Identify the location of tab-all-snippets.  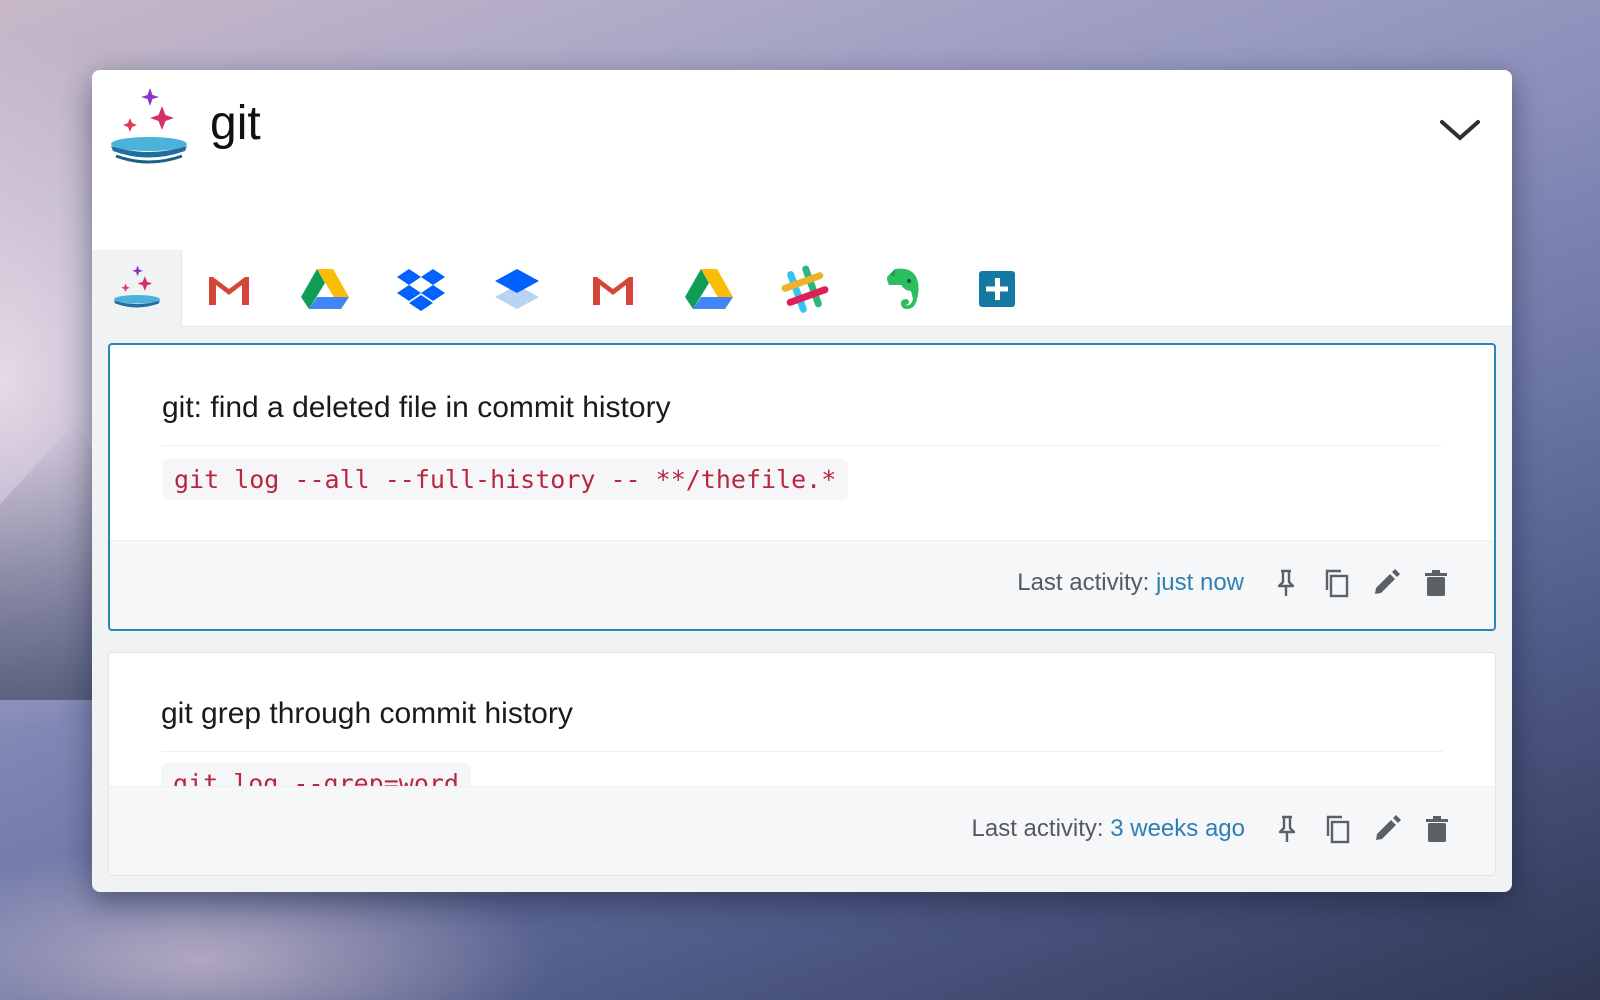
(137, 288).